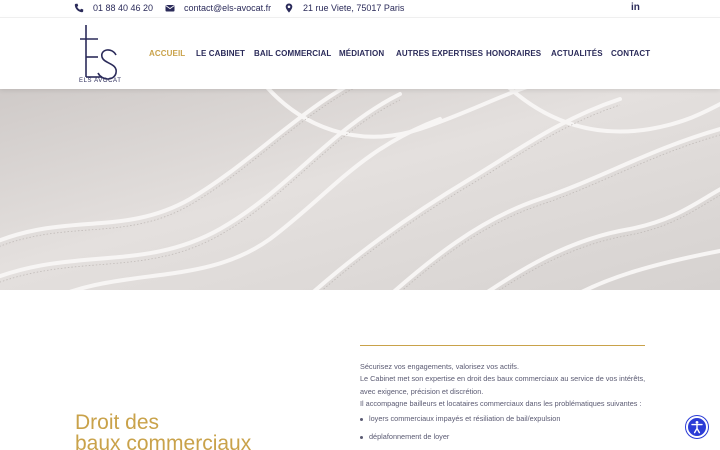 This screenshot has height=450, width=720. I want to click on street-address: 21 rue Viete, 75017 Paris, so click(354, 8).